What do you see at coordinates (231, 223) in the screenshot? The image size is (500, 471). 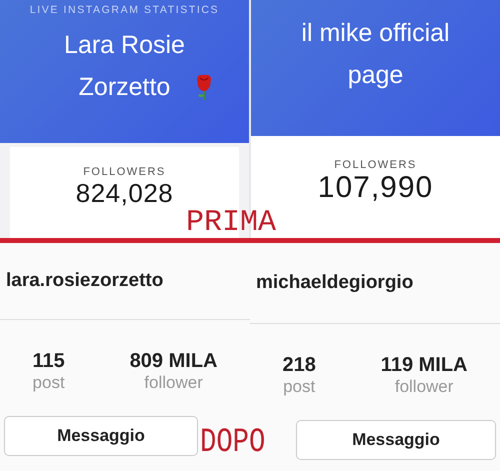 I see `before-label: PRIMA` at bounding box center [231, 223].